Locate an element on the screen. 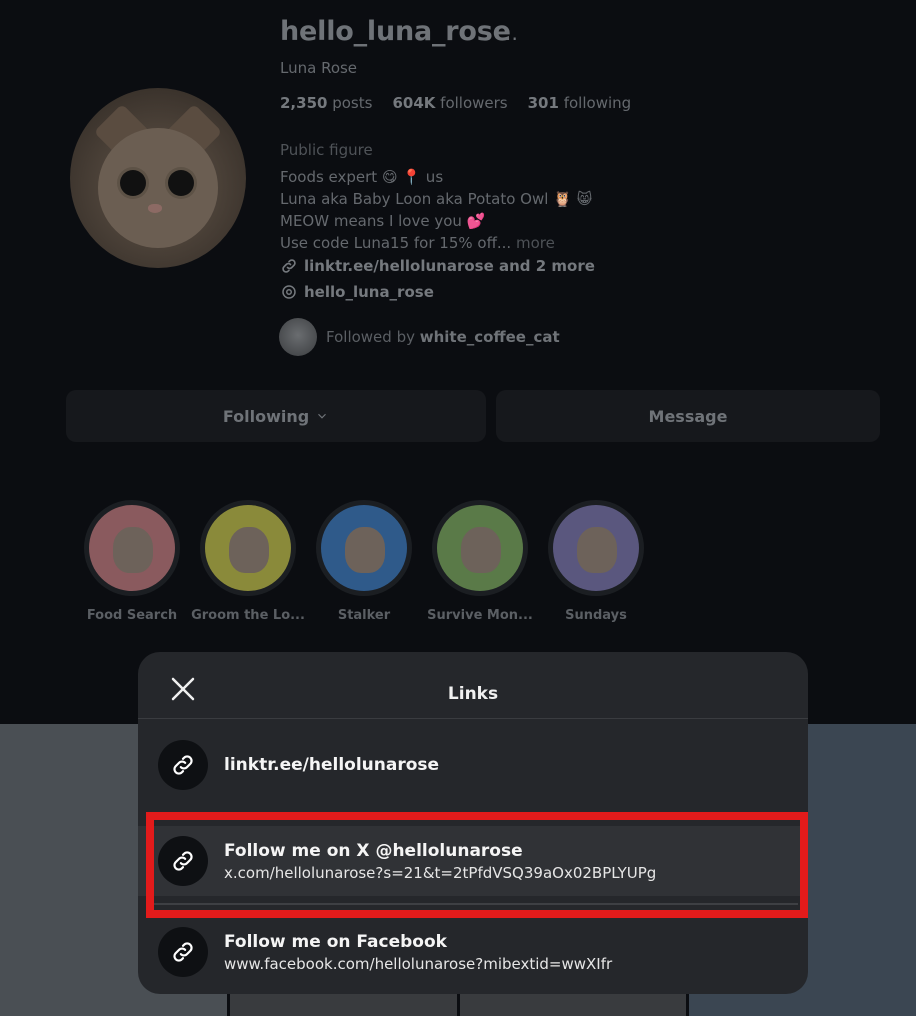 The width and height of the screenshot is (916, 1016). posts-count: 2,350 posts is located at coordinates (326, 103).